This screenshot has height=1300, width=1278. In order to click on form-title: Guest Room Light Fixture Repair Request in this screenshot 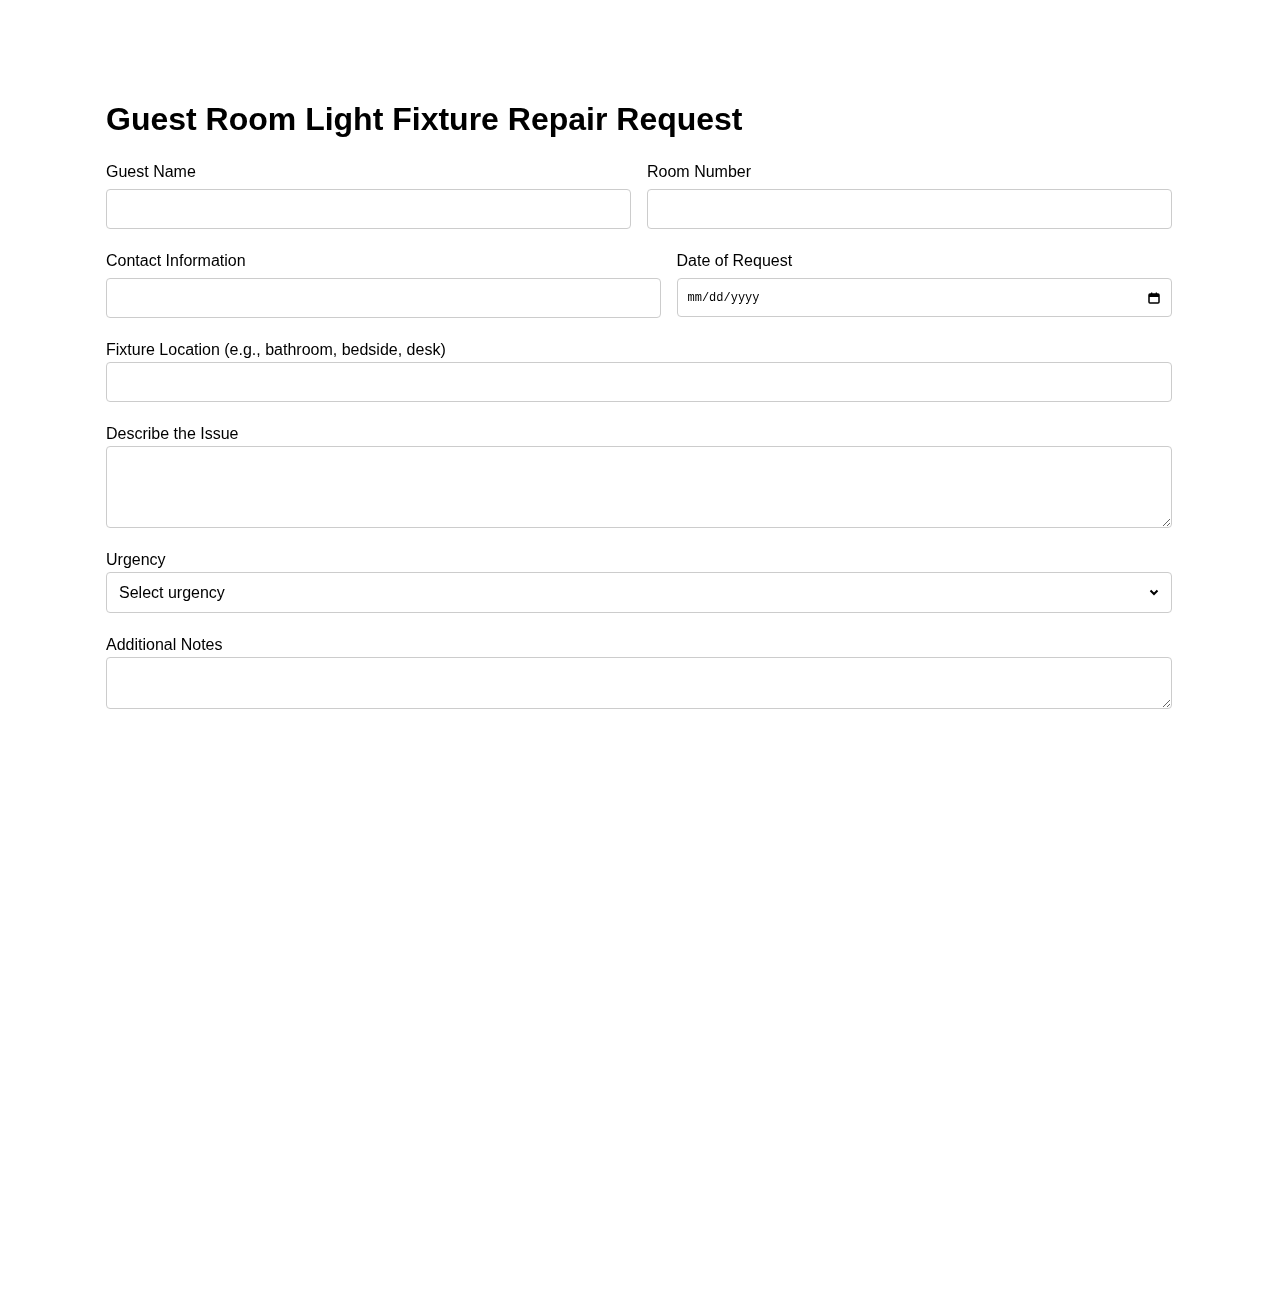, I will do `click(425, 119)`.